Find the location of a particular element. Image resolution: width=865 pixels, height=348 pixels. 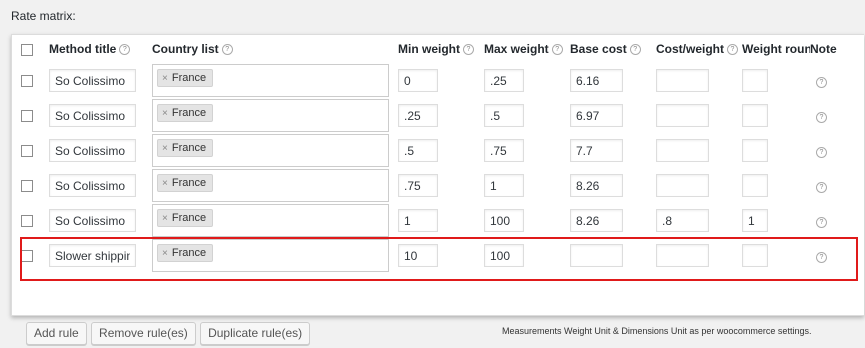

col-weight-round-label: Weight round is located at coordinates (776, 49).